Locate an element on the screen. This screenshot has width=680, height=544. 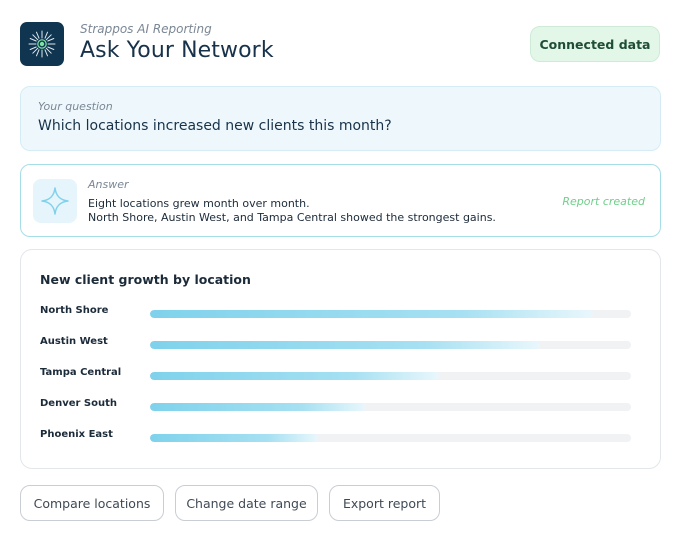
chart-row: North Shore is located at coordinates (340, 312).